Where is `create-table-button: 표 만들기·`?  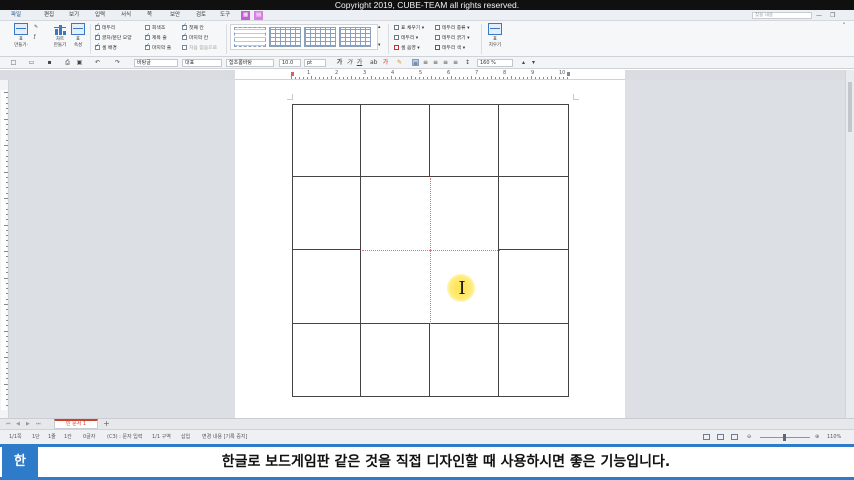 create-table-button: 표 만들기· is located at coordinates (21, 36).